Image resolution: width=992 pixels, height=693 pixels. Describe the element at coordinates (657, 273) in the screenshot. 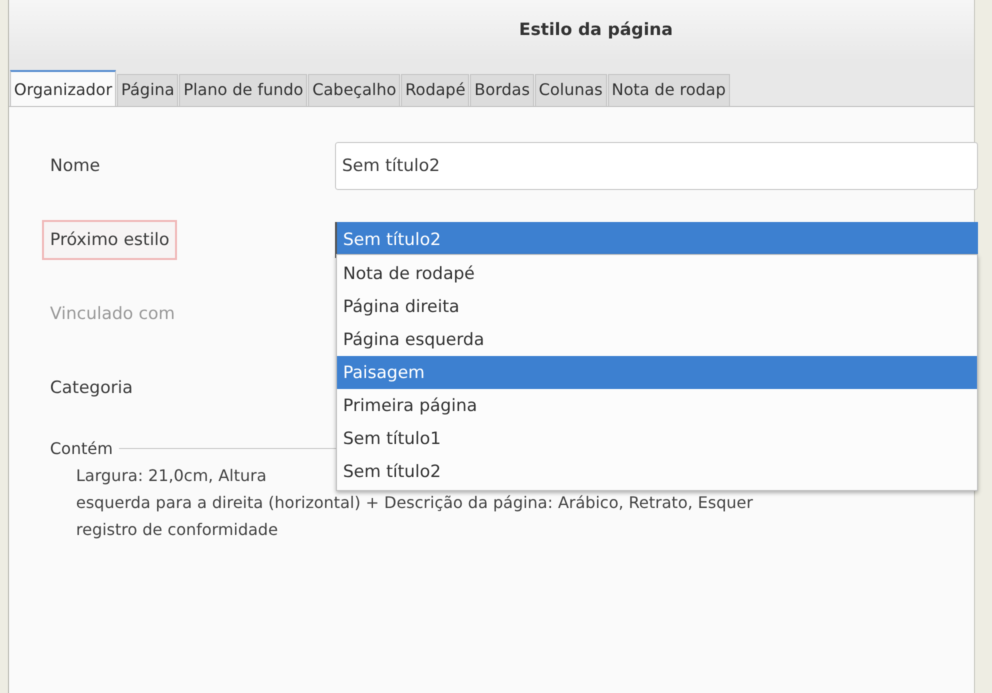

I see `dropdown-item: Nota de rodapé` at that location.